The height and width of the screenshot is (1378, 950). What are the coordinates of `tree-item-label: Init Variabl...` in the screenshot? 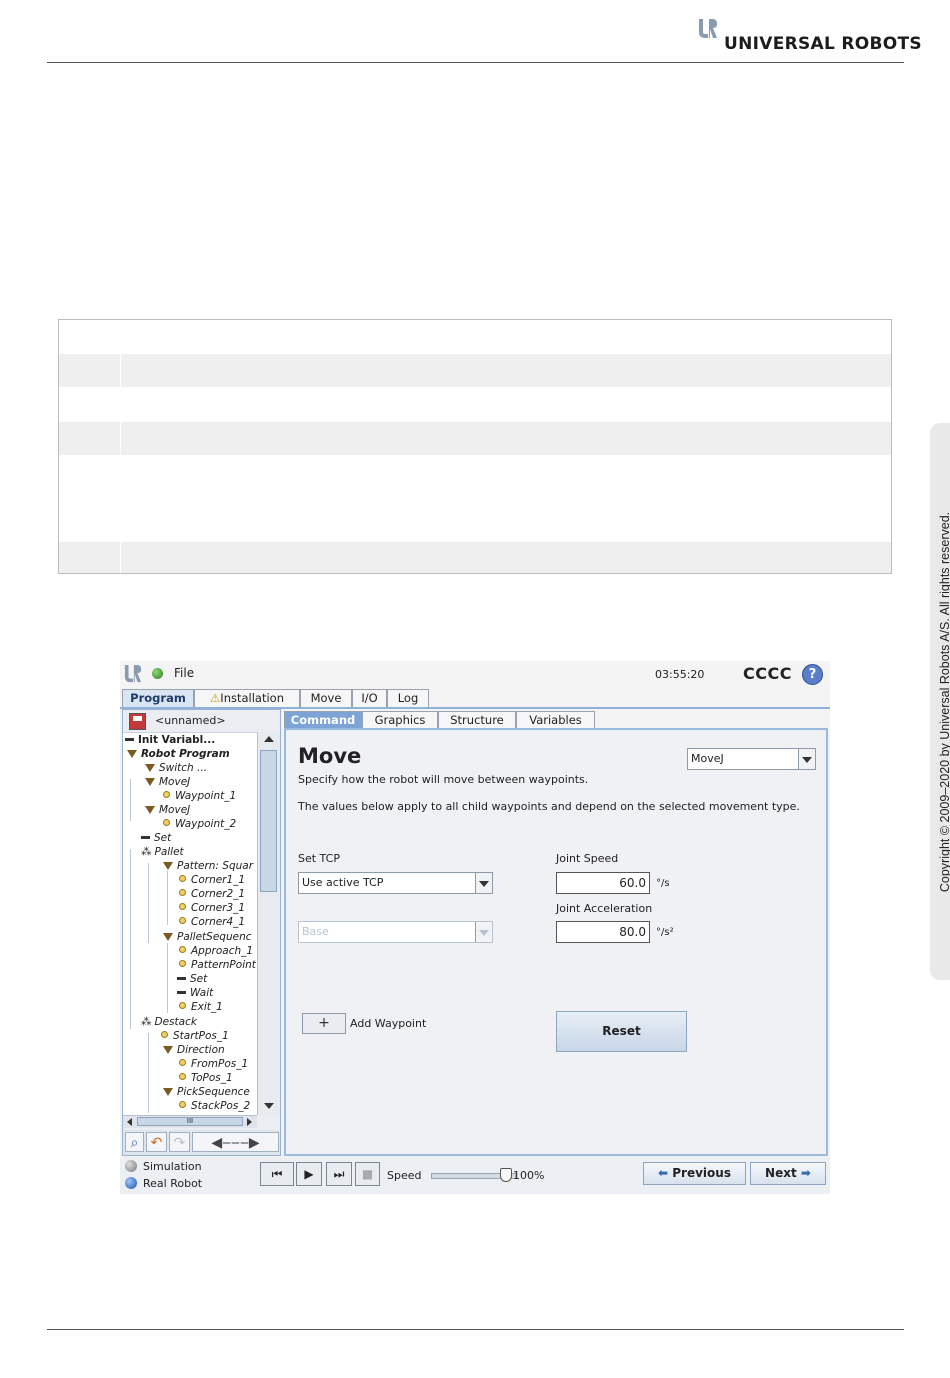 It's located at (177, 740).